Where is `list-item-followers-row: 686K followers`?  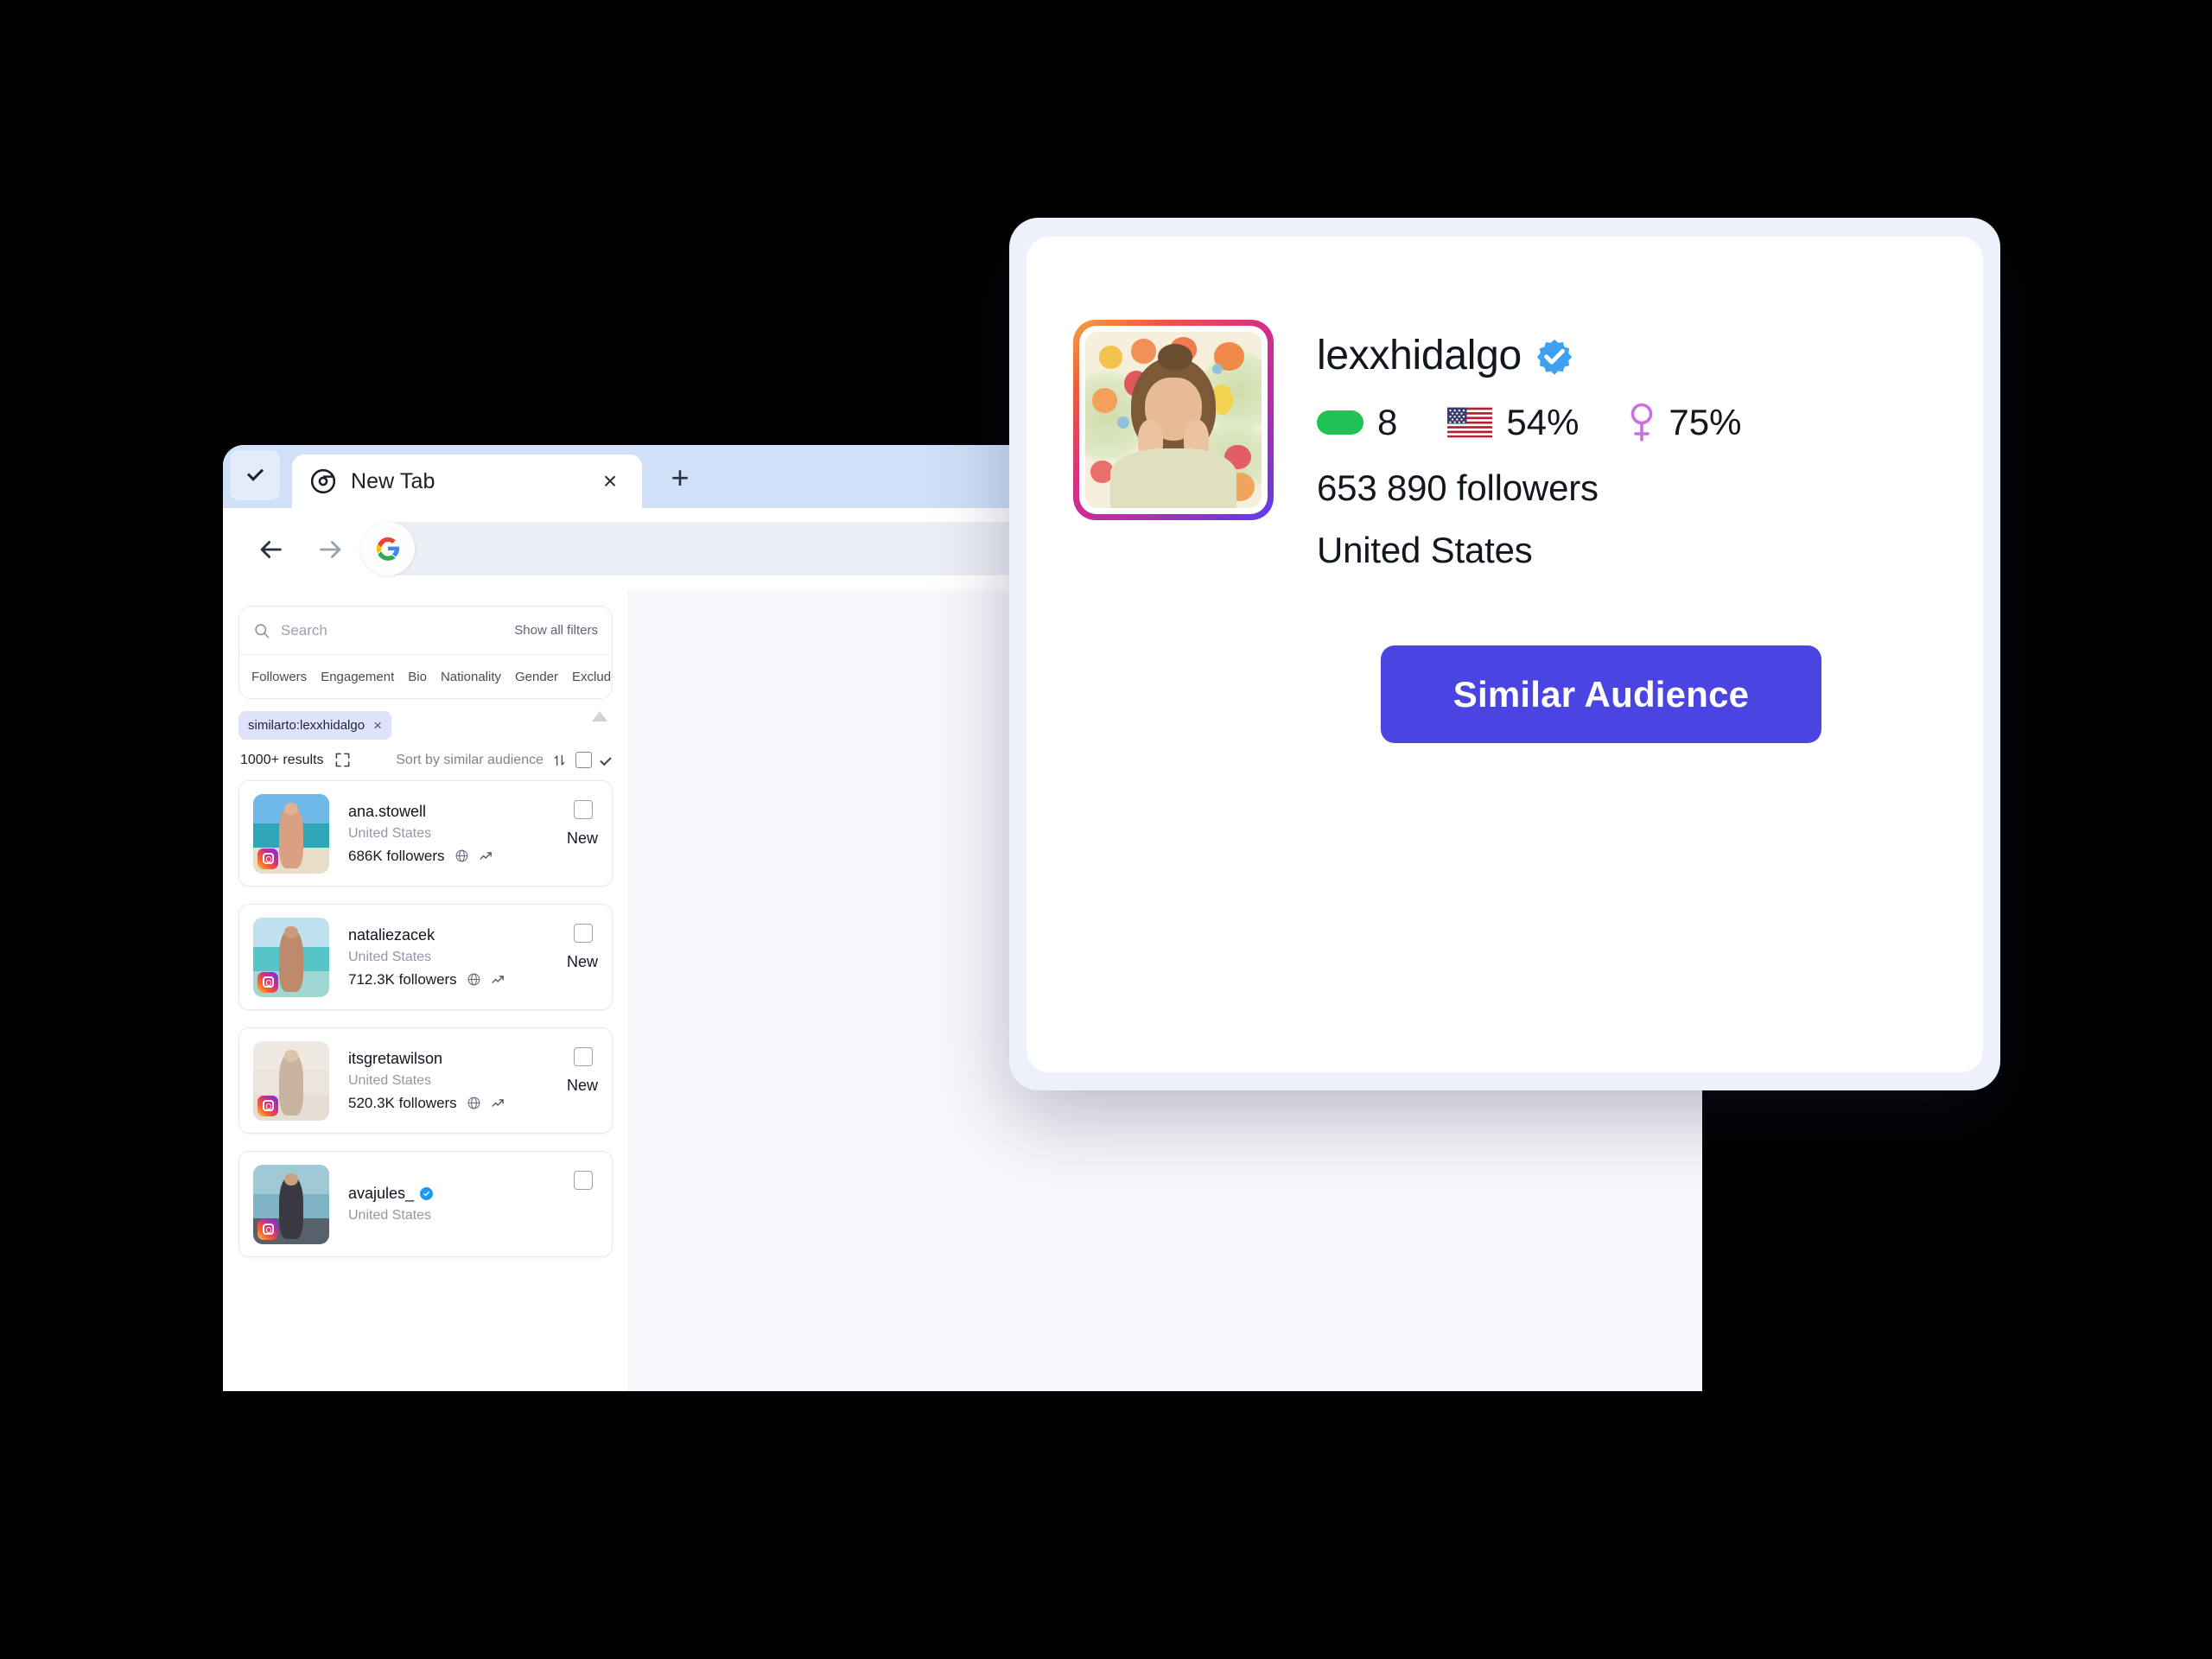 list-item-followers-row: 686K followers is located at coordinates (420, 856).